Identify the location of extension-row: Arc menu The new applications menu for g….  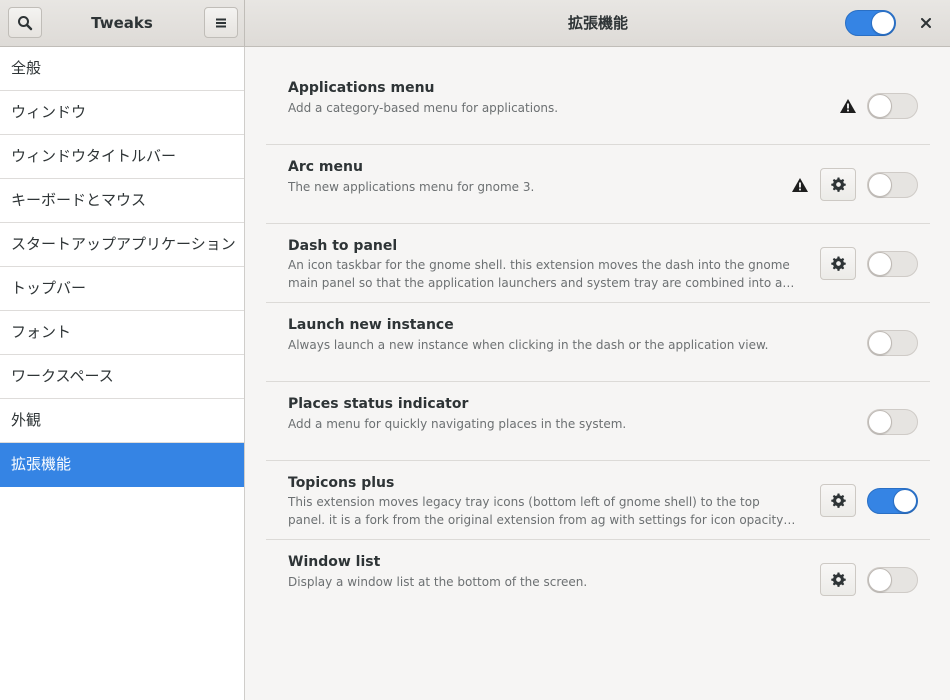
(598, 184).